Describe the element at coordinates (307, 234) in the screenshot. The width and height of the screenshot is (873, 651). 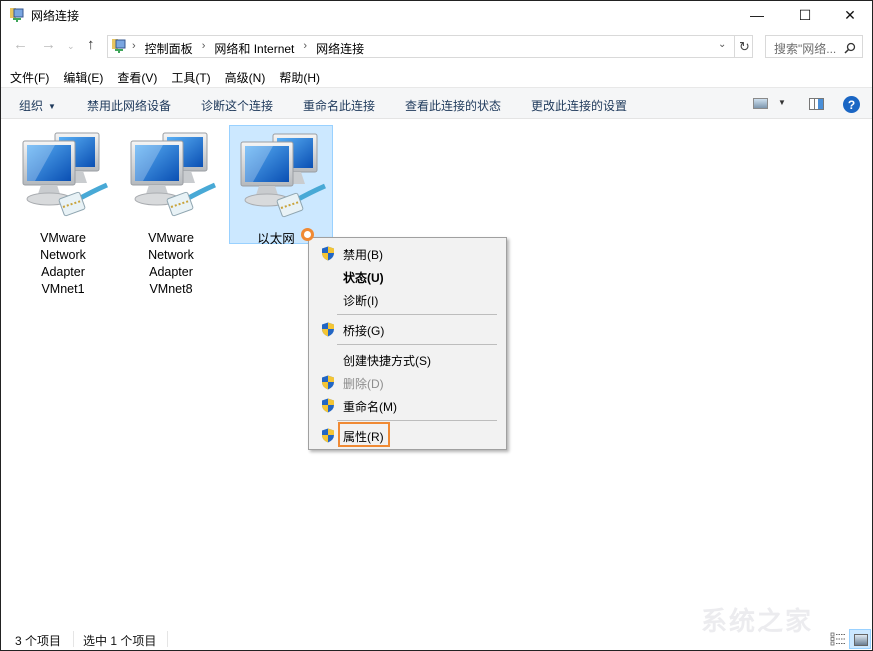
I see `cursor-indicator` at that location.